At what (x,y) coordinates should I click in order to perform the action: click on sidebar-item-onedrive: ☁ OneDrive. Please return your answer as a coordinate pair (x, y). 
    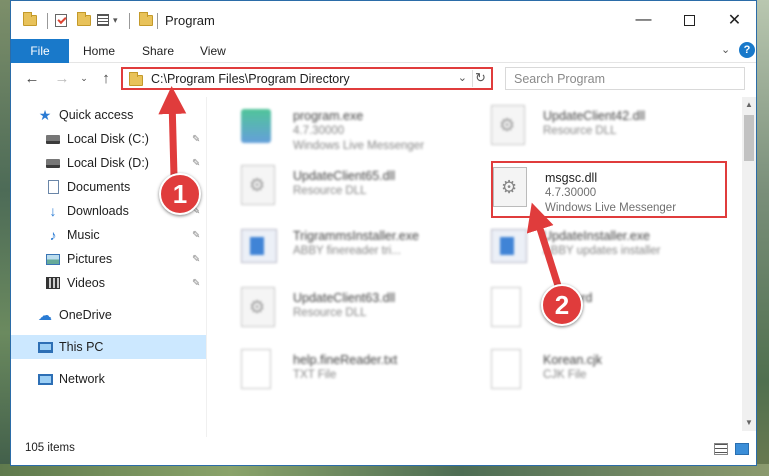
    Looking at the image, I should click on (108, 315).